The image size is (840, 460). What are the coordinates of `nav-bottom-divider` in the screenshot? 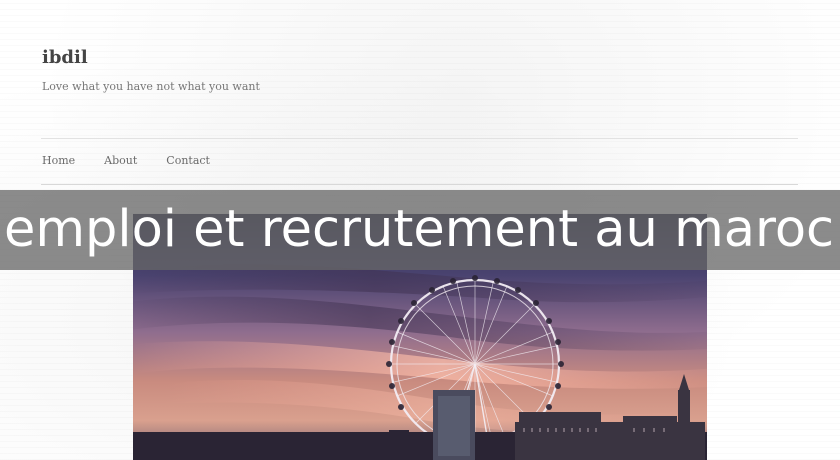 It's located at (419, 184).